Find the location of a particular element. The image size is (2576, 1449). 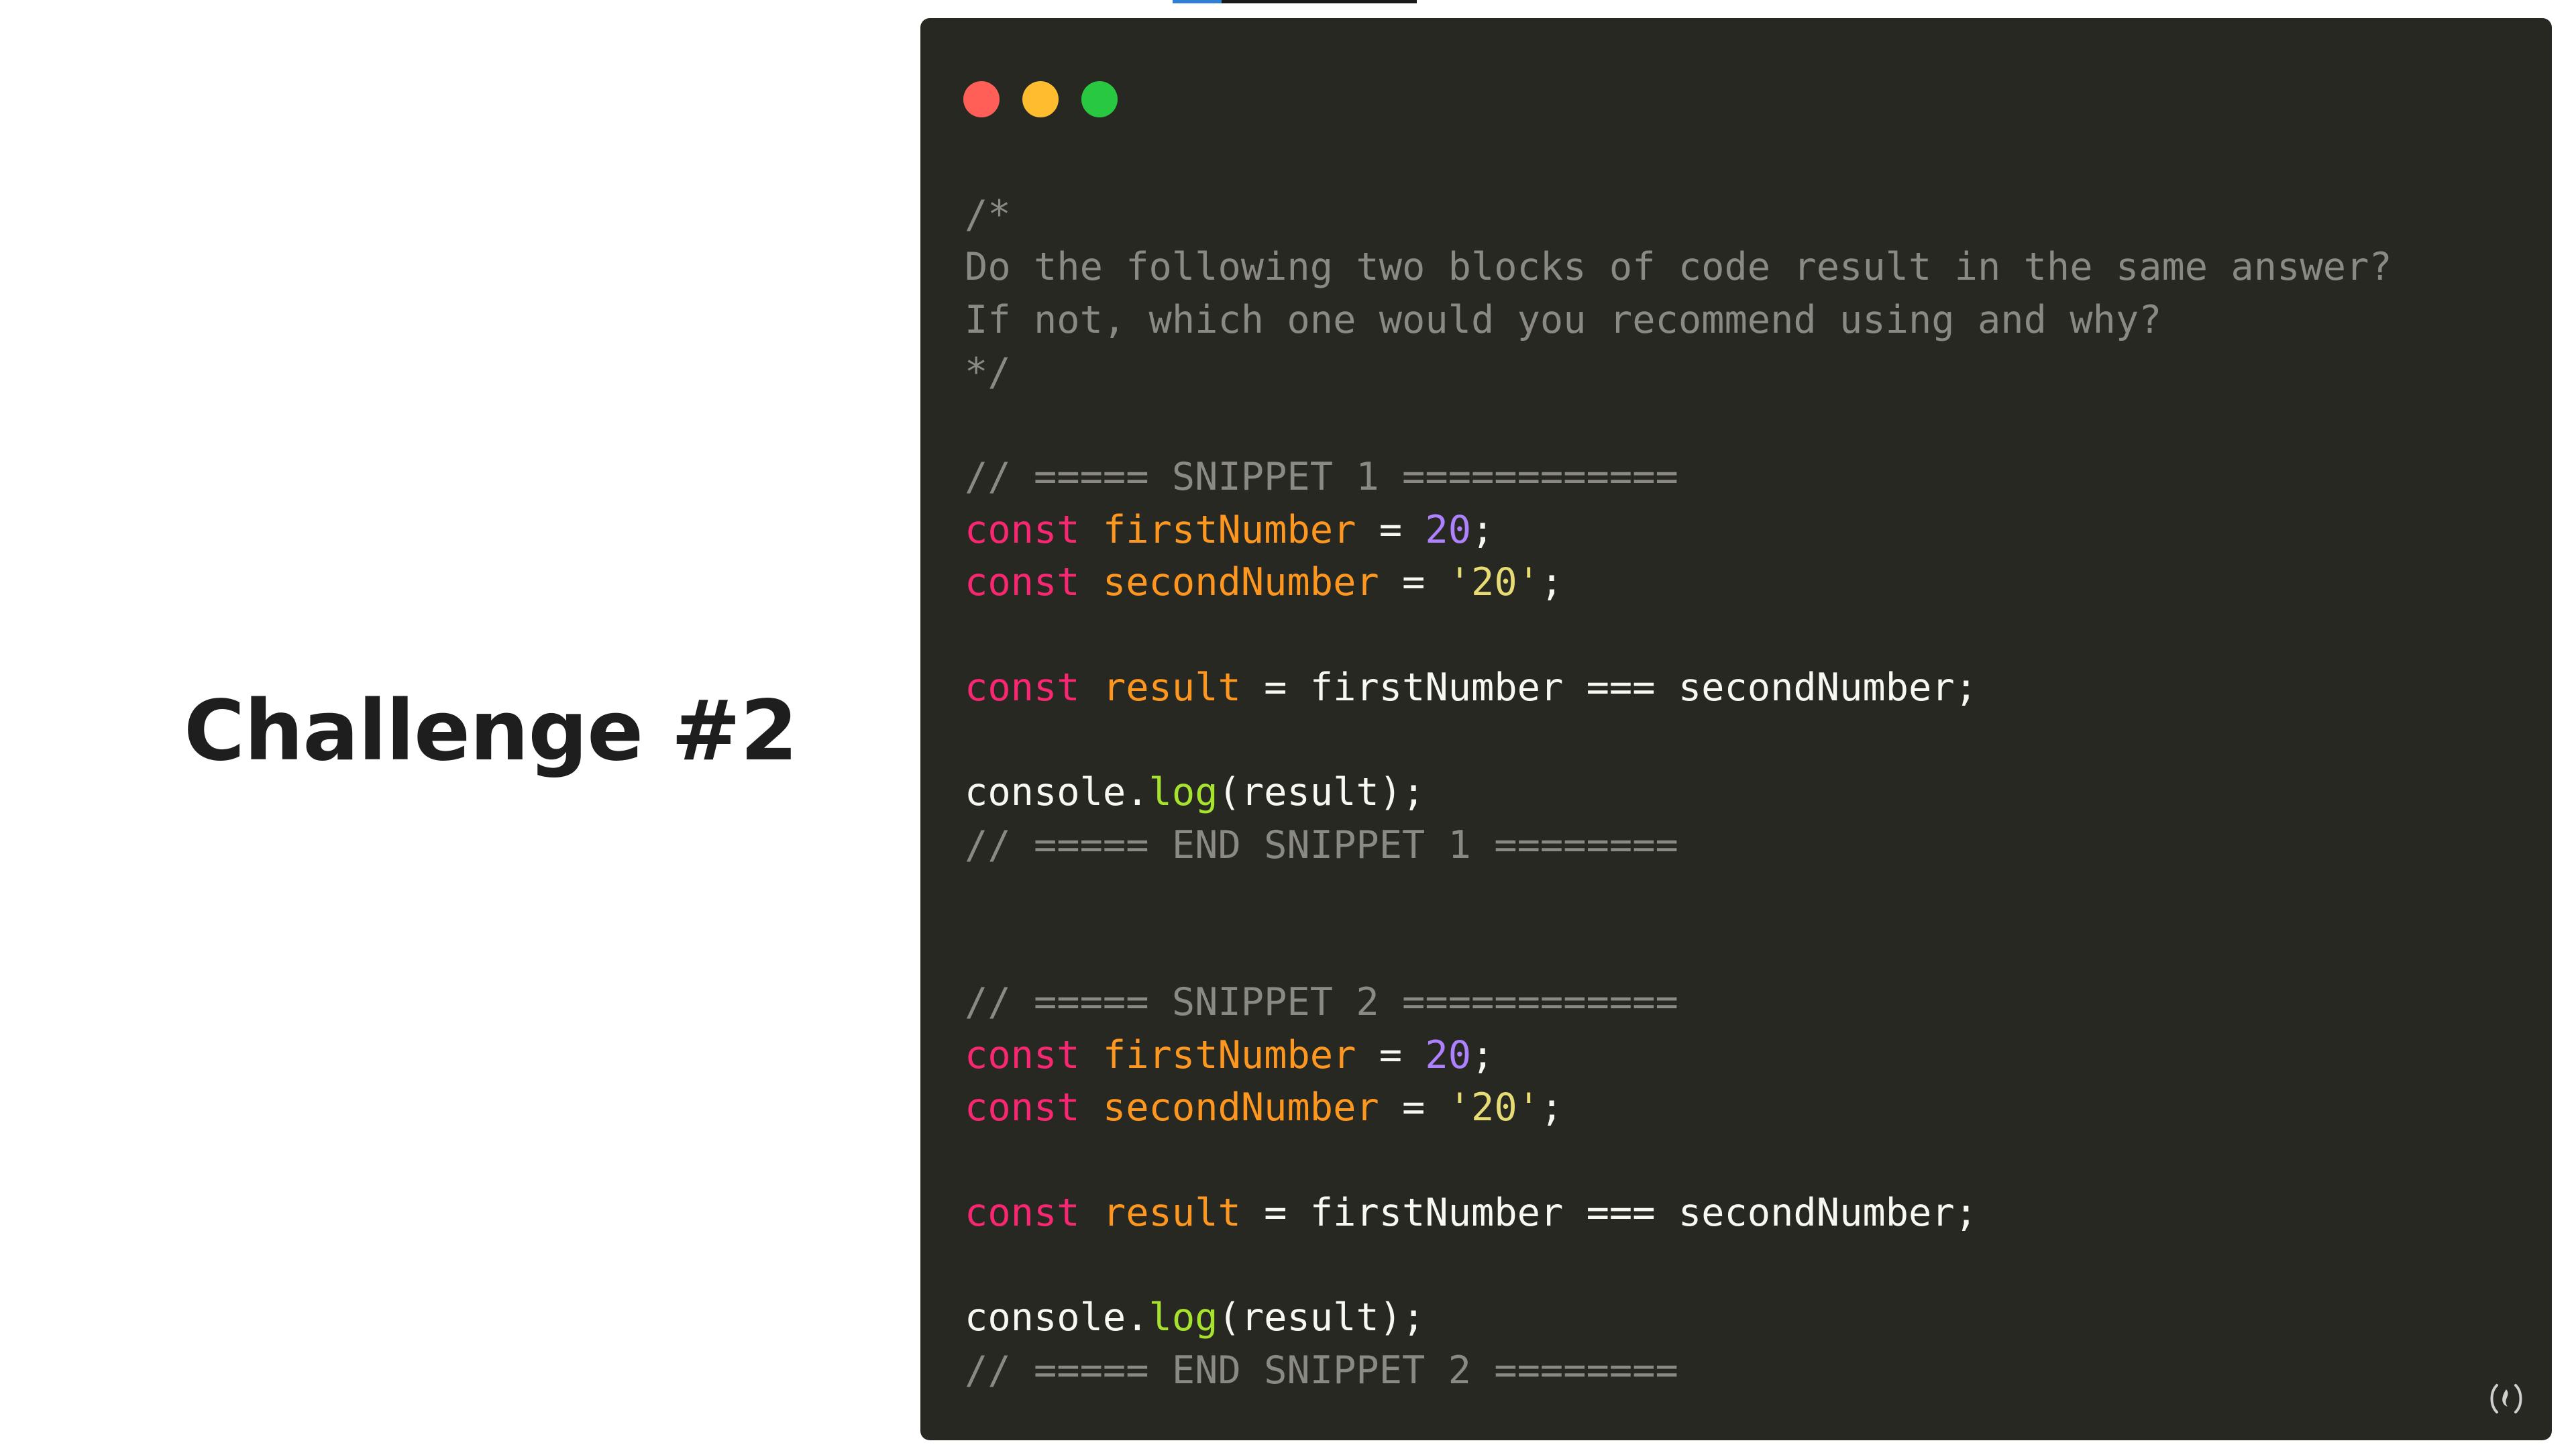

freecodecamp-logo-icon is located at coordinates (2506, 1398).